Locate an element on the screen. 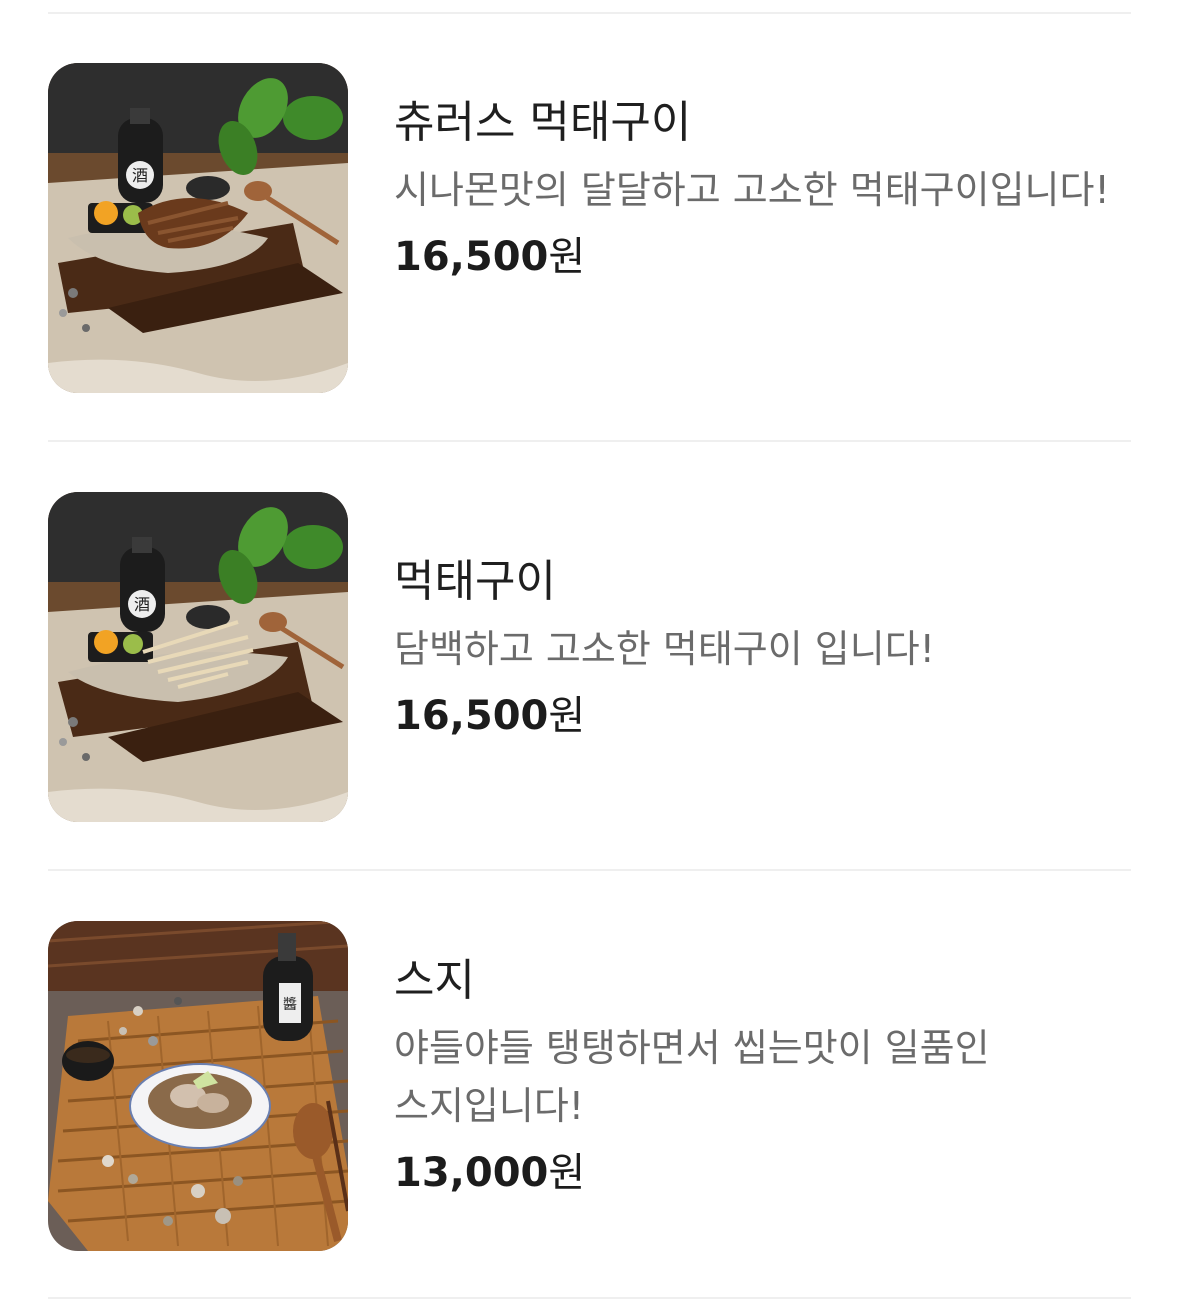 The width and height of the screenshot is (1179, 1300). menu-item-info: 츄러스 먹태구이 시나몬맛의 달달하고 고소한 먹태구이입니다! 16,500원 is located at coordinates (759, 189).